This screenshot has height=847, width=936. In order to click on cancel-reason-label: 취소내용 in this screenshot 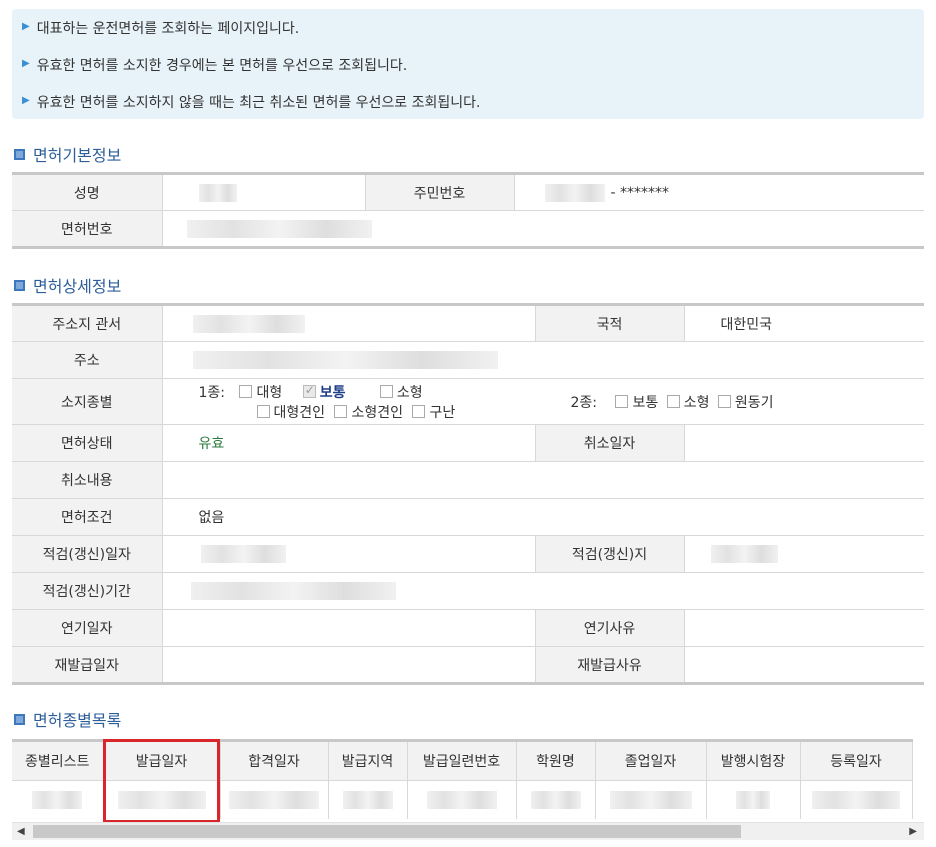, I will do `click(87, 480)`.